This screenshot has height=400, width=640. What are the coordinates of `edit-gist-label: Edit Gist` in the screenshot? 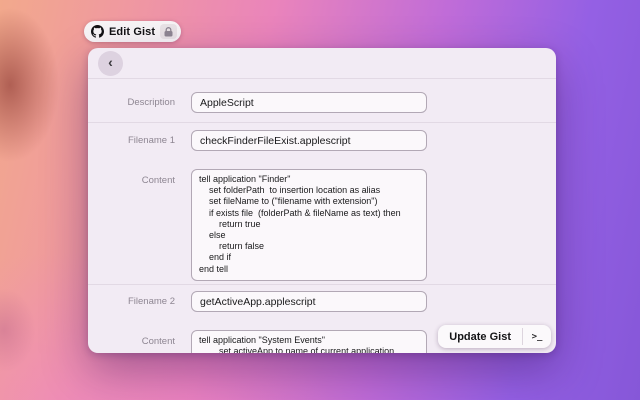 It's located at (132, 31).